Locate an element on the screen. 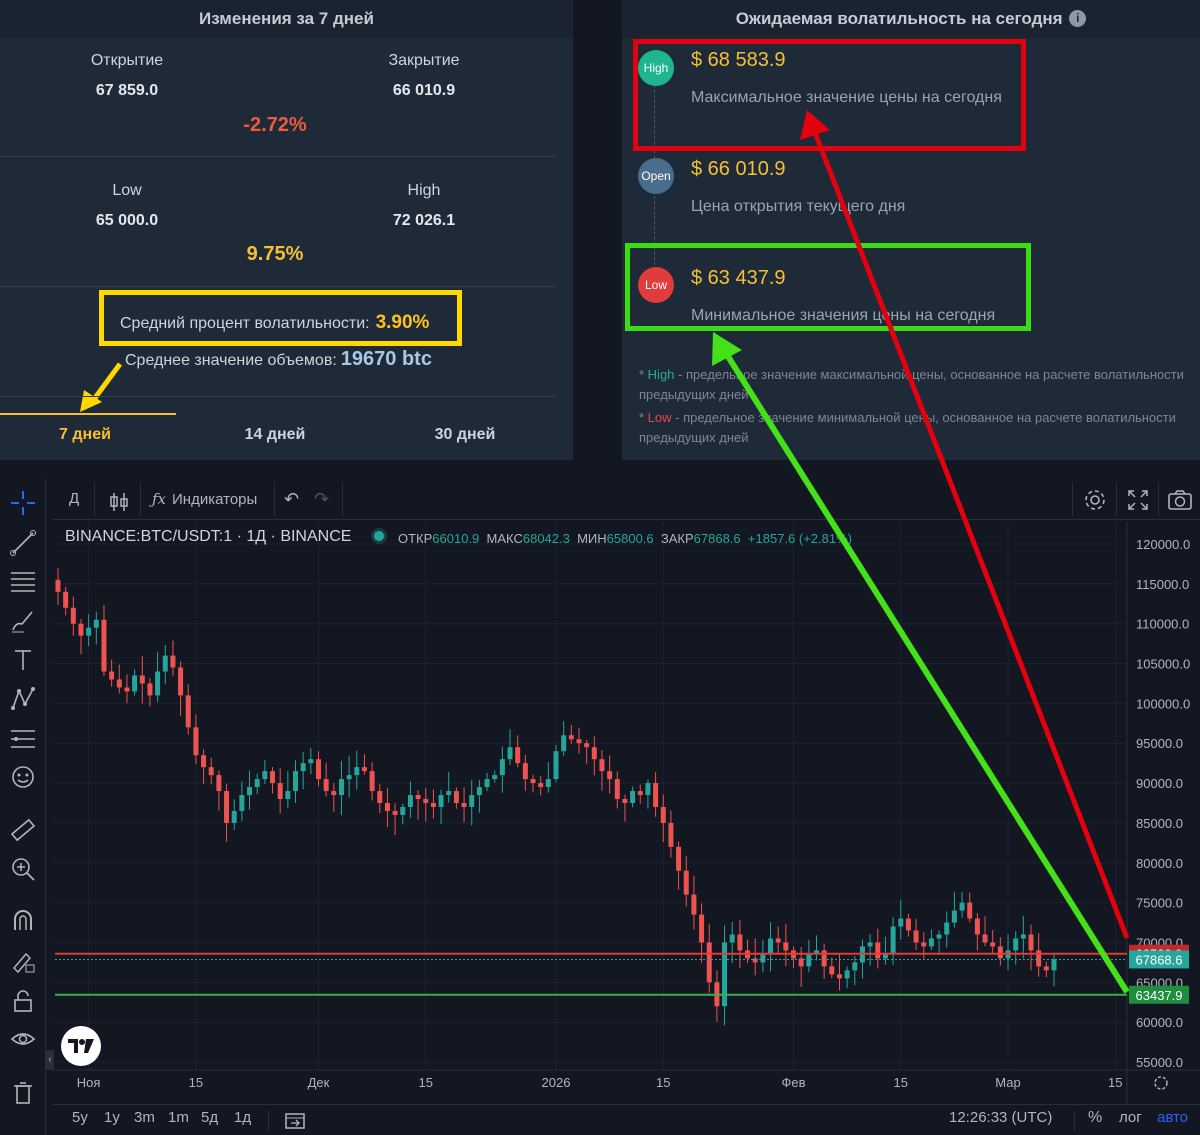 This screenshot has height=1135, width=1200. range-1y: 1y is located at coordinates (112, 1117).